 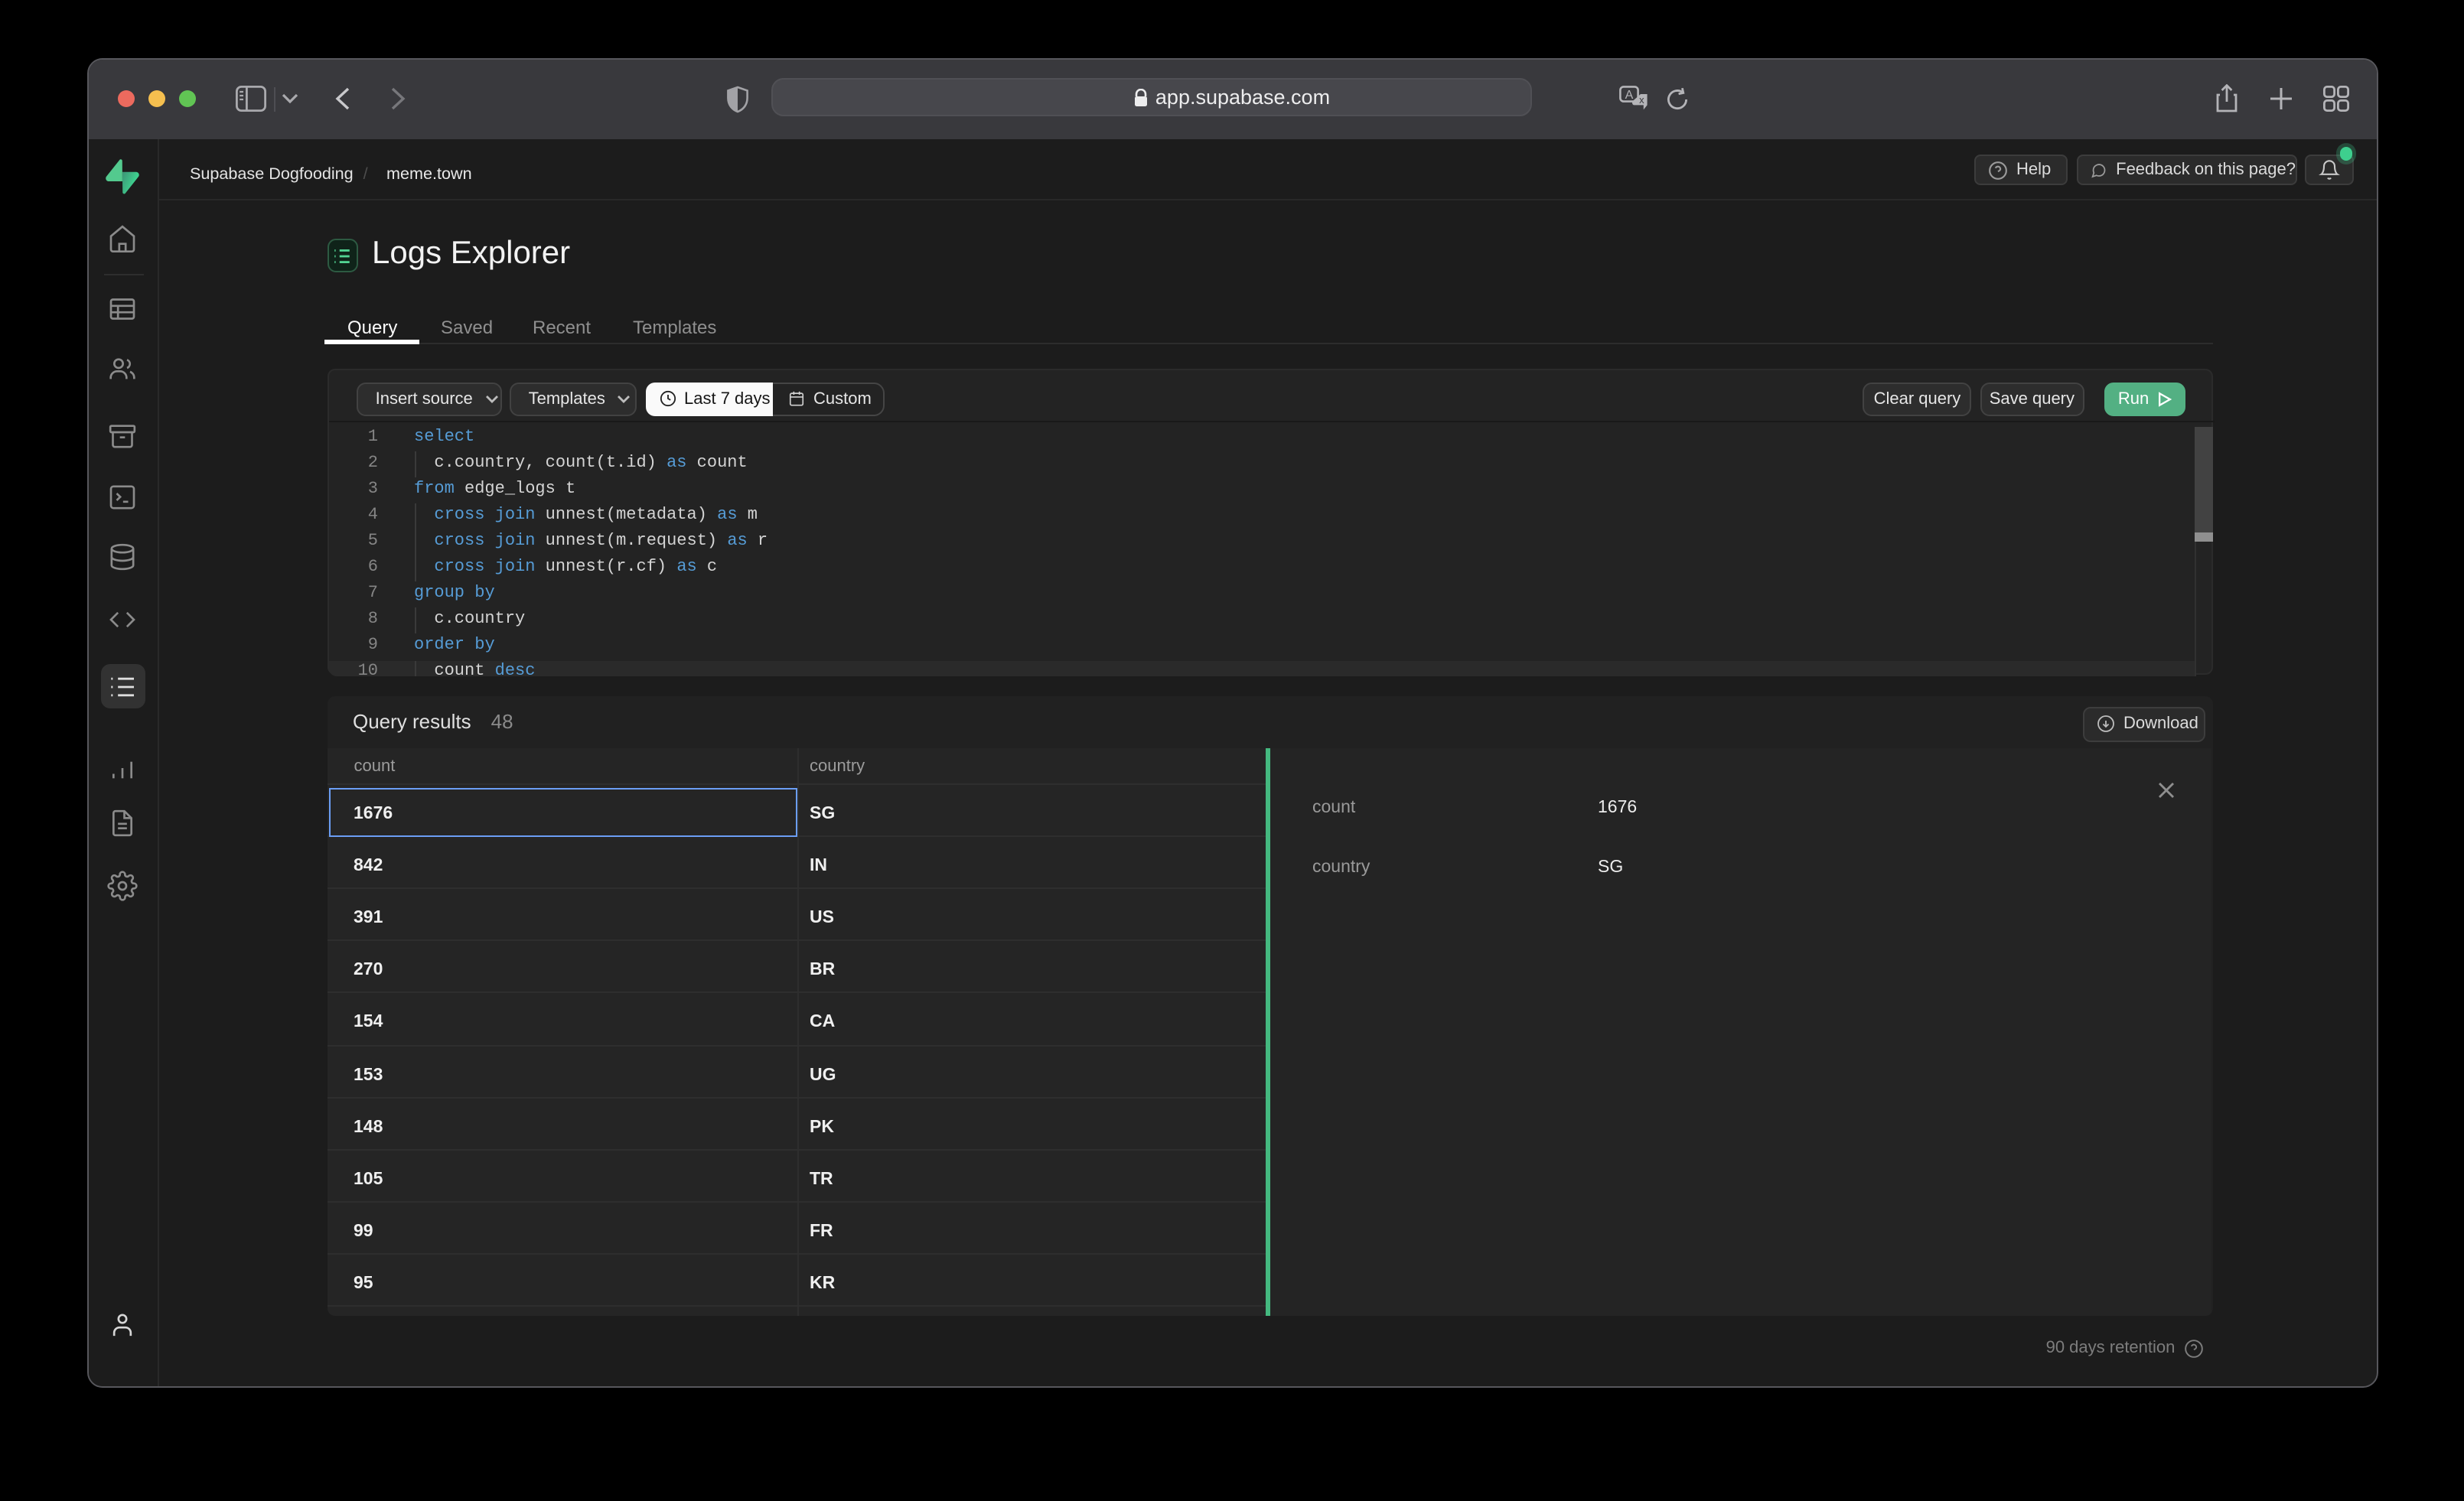 What do you see at coordinates (1629, 95) in the screenshot?
I see `svg-text: A` at bounding box center [1629, 95].